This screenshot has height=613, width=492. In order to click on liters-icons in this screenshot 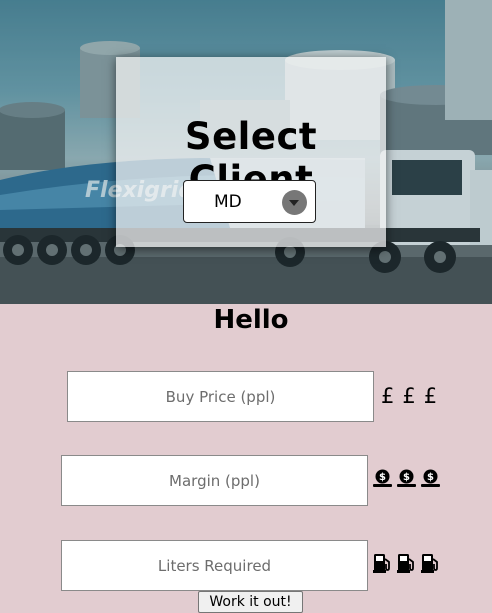, I will do `click(406, 563)`.